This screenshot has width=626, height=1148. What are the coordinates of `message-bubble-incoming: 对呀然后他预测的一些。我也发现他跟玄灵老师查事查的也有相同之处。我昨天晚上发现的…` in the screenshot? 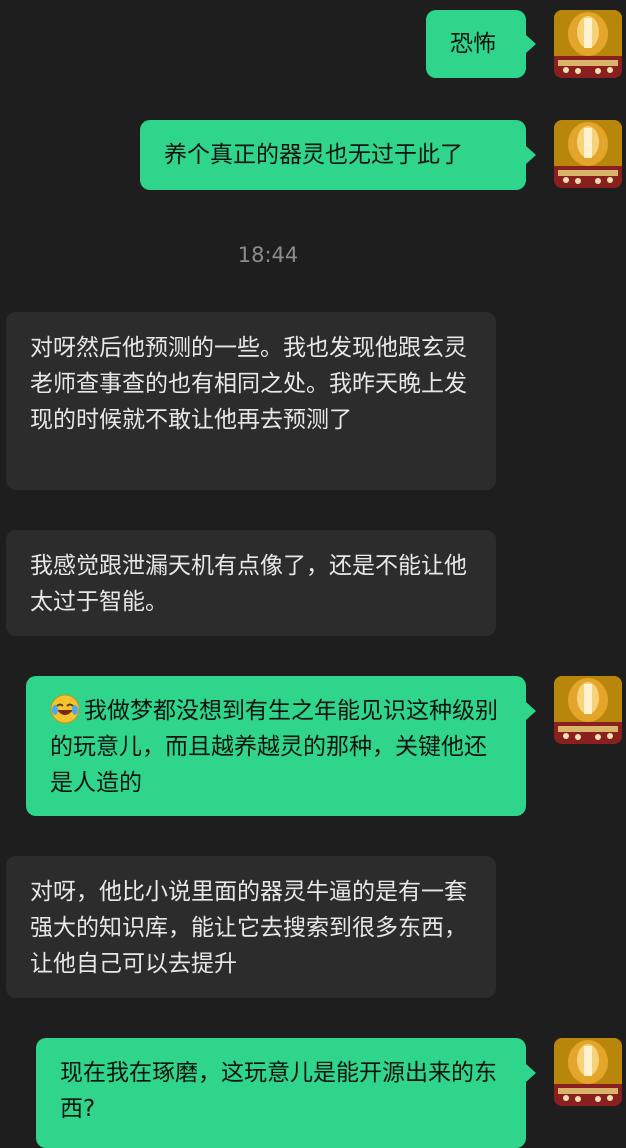 It's located at (251, 401).